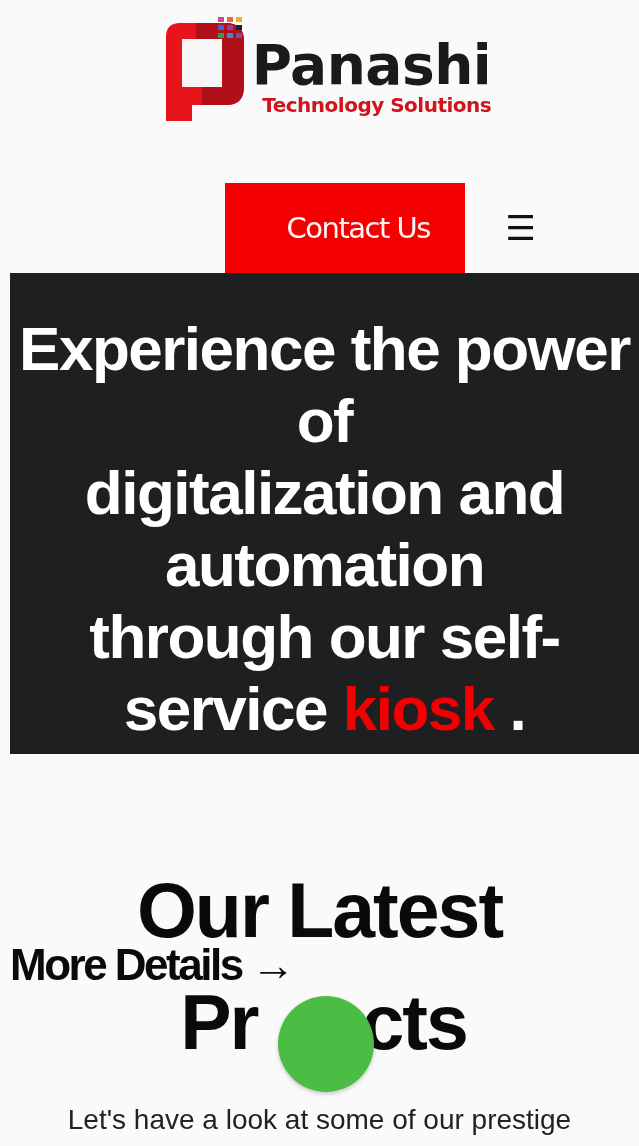 The width and height of the screenshot is (639, 1146). What do you see at coordinates (345, 228) in the screenshot?
I see `contact-button: Contact Us` at bounding box center [345, 228].